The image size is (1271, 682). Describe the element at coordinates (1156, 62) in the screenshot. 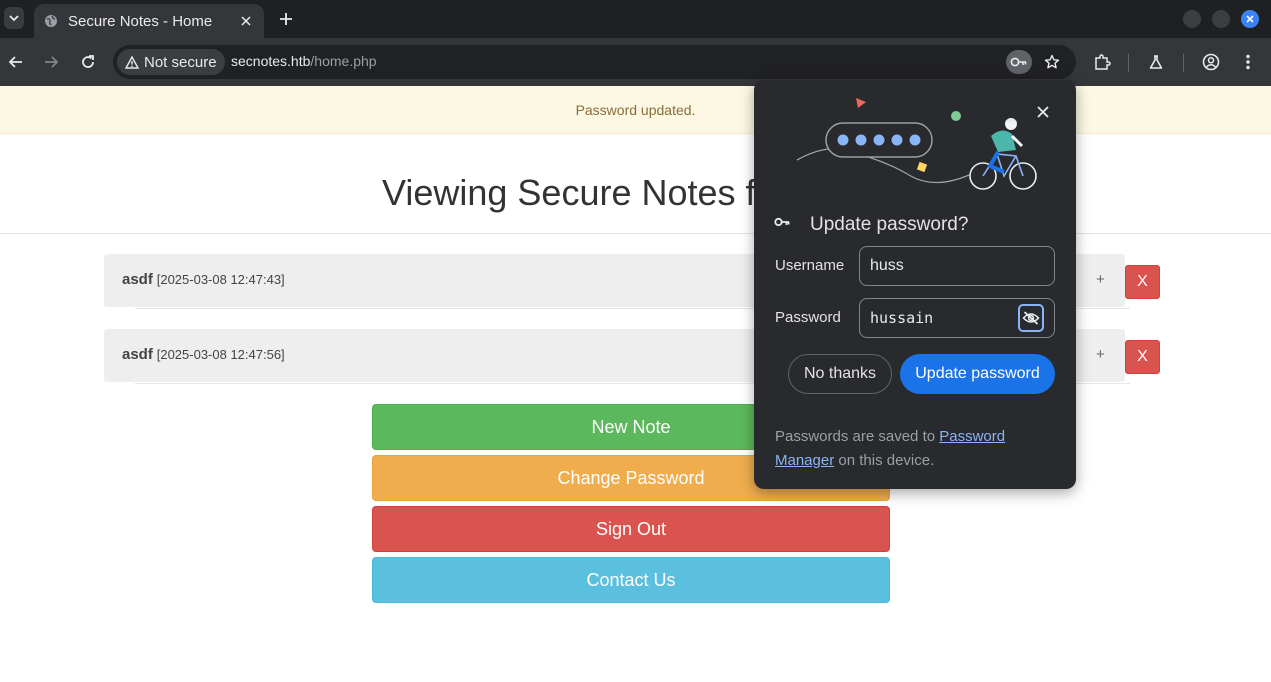

I see `labs-icon` at that location.